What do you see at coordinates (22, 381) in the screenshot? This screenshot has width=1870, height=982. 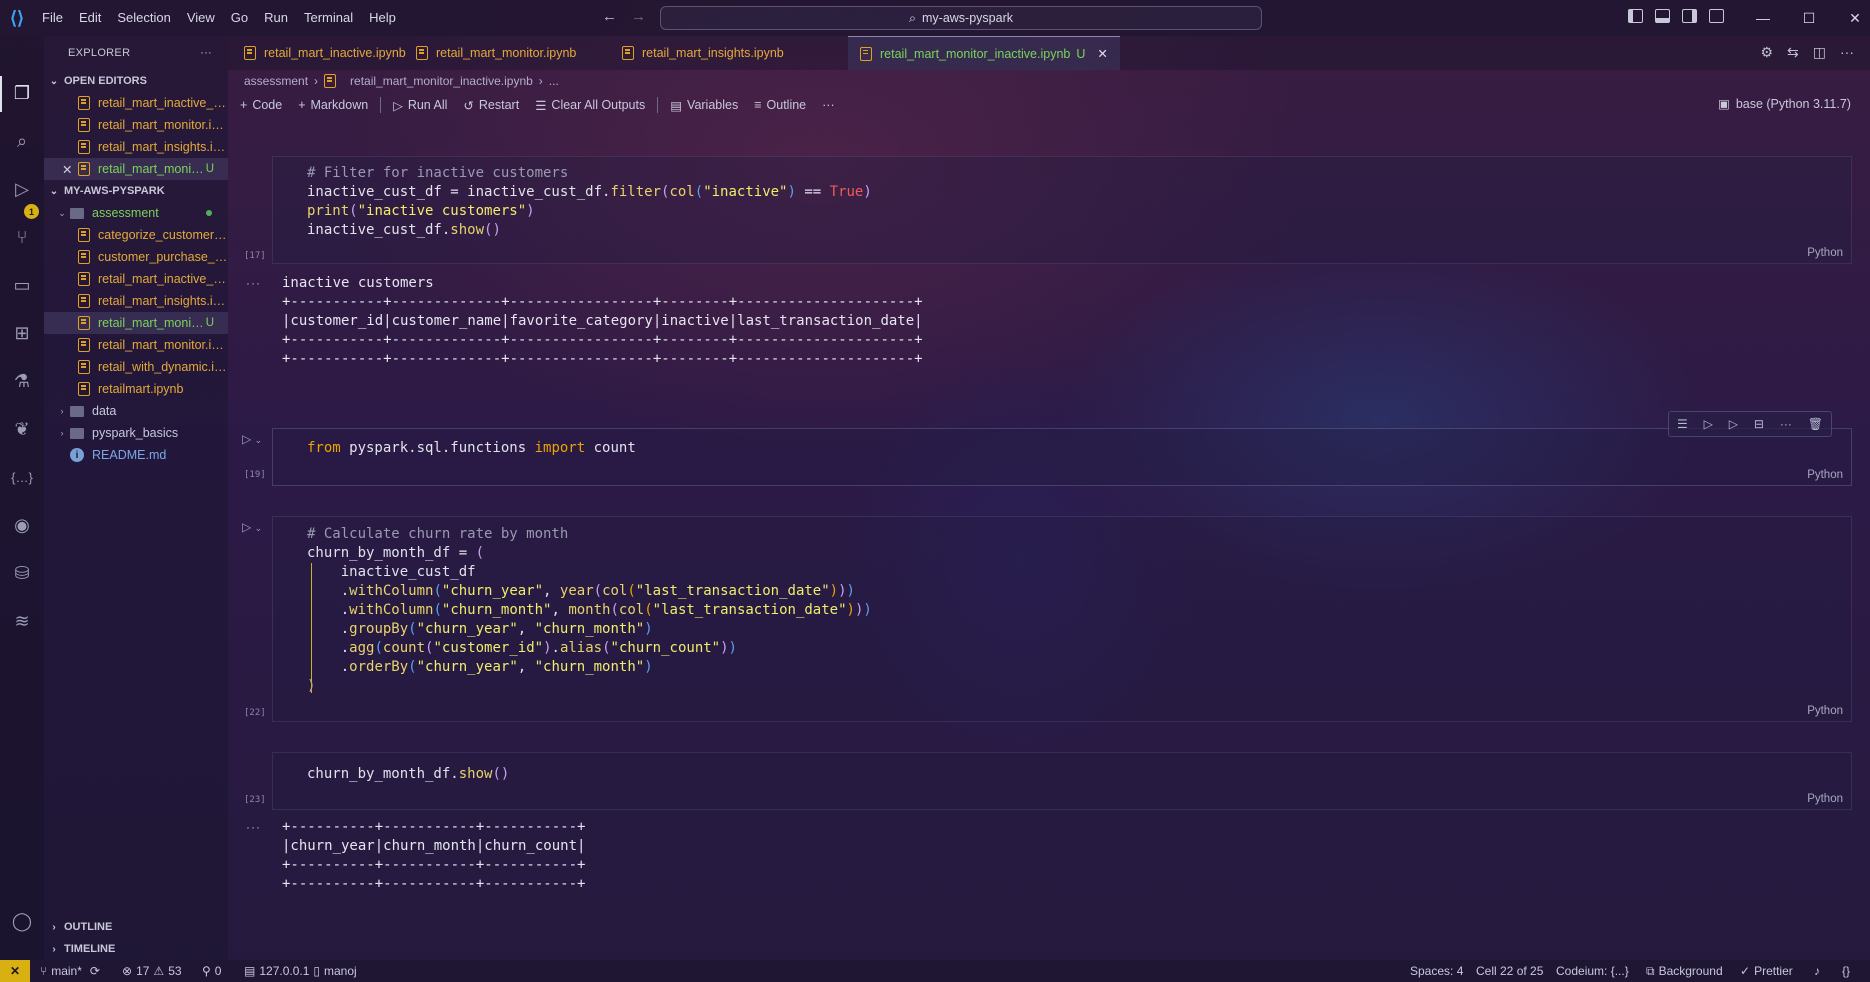 I see `testing-icon: ⚗` at bounding box center [22, 381].